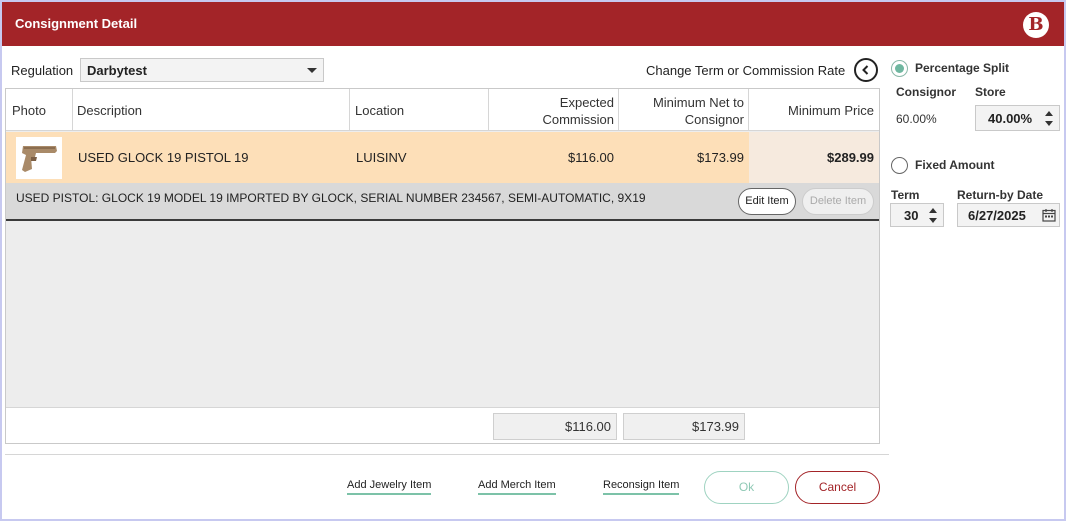  What do you see at coordinates (905, 195) in the screenshot?
I see `term-label: Term` at bounding box center [905, 195].